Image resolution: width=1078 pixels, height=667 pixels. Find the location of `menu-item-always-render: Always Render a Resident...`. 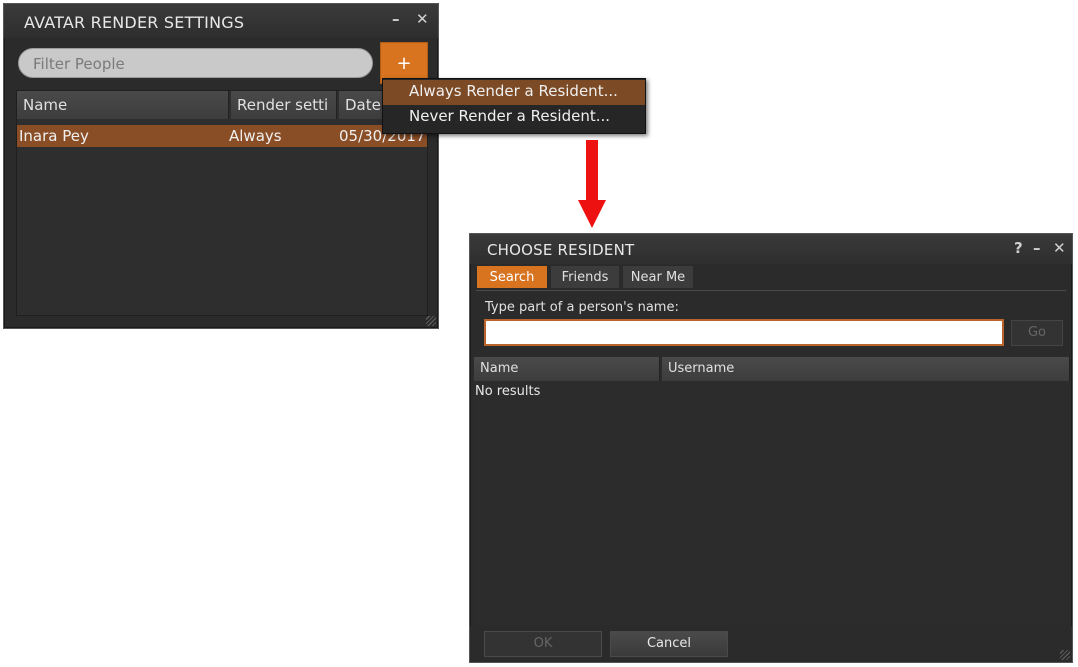

menu-item-always-render: Always Render a Resident... is located at coordinates (514, 92).